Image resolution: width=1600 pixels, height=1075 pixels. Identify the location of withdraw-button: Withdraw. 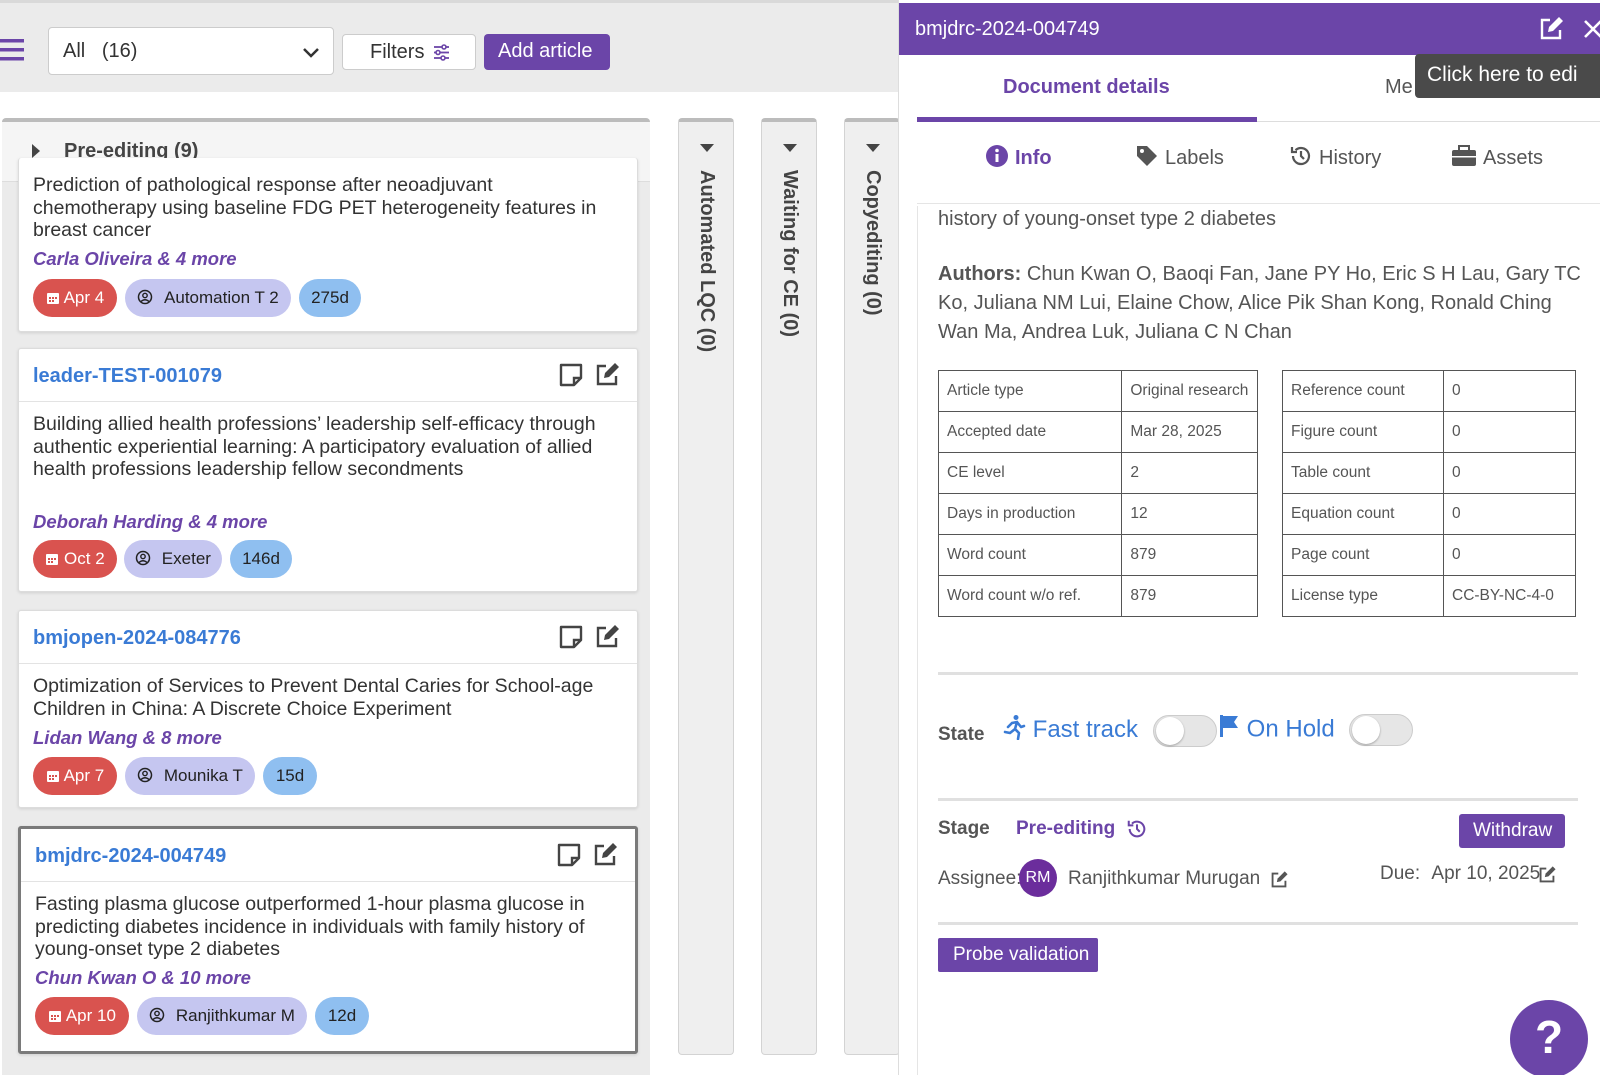
(1512, 831).